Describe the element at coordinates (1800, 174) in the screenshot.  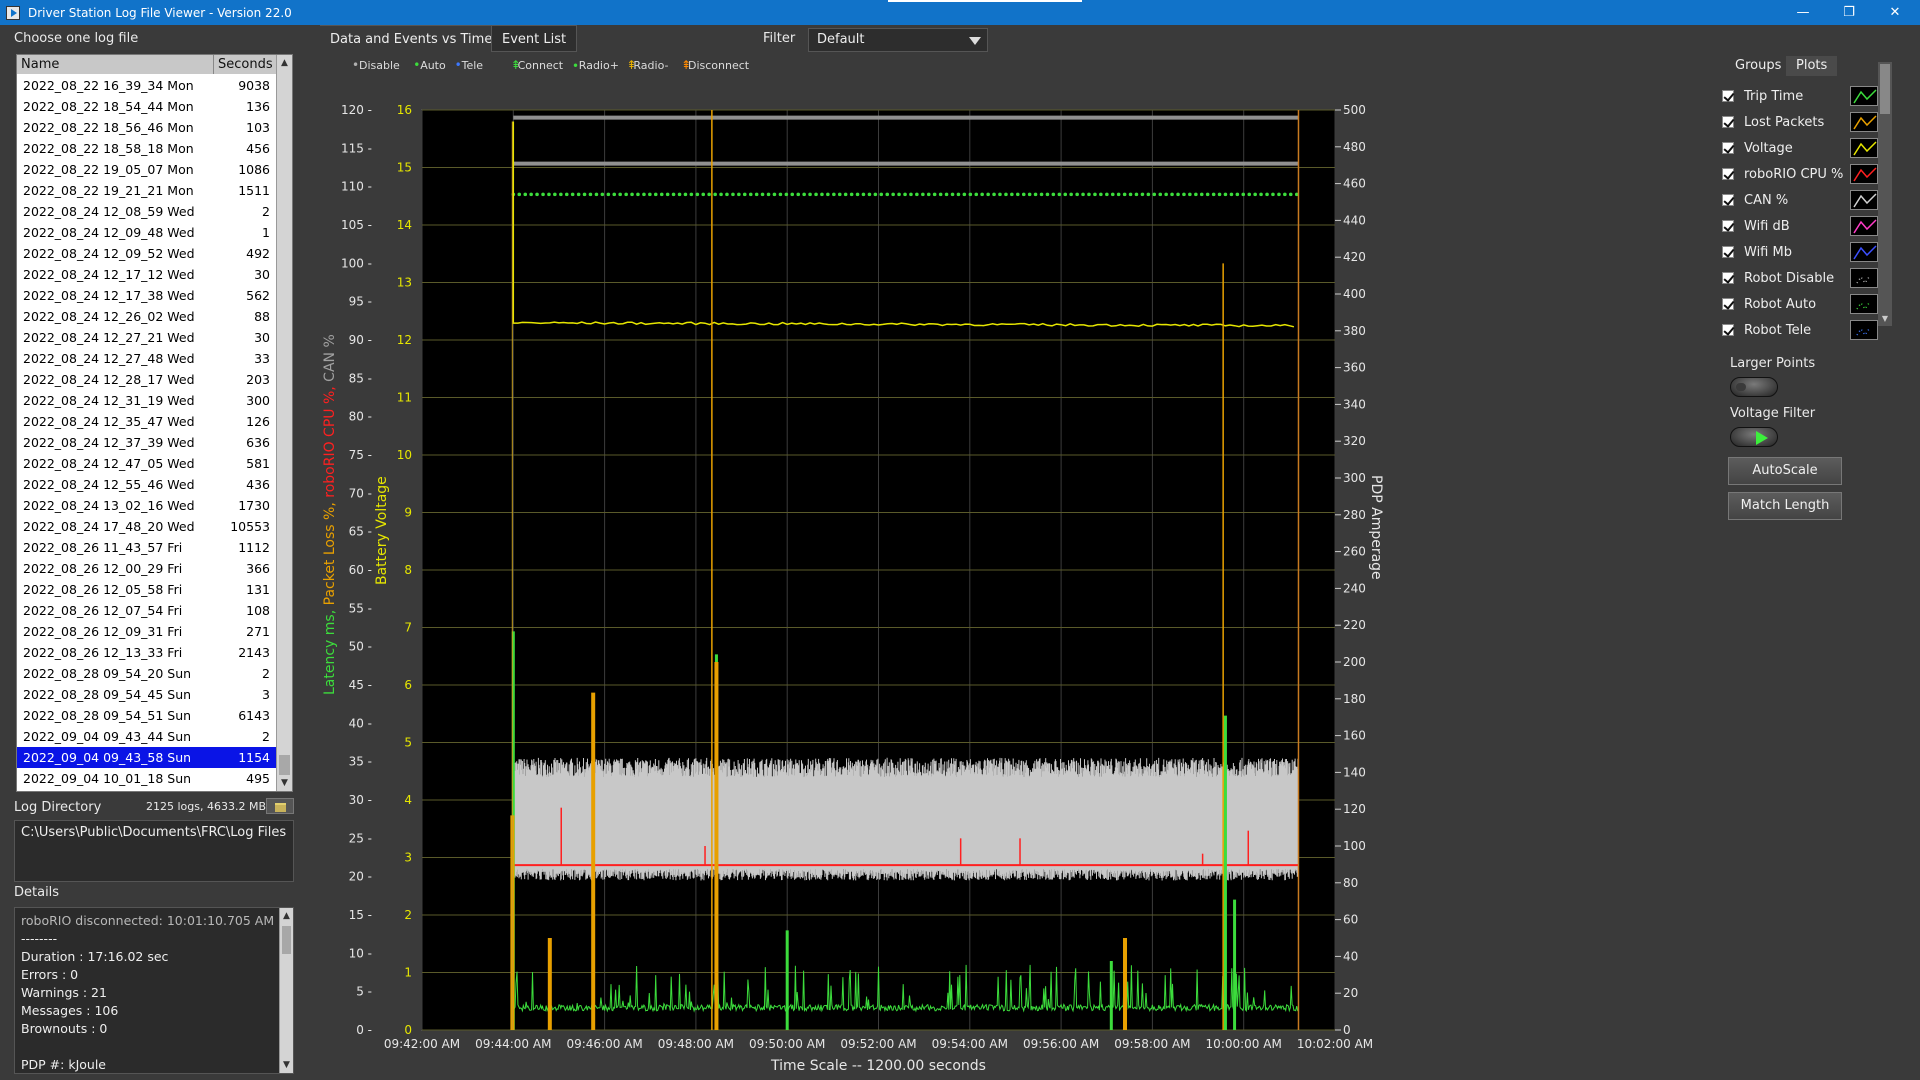
I see `plot-item: roboRIO CPU %` at that location.